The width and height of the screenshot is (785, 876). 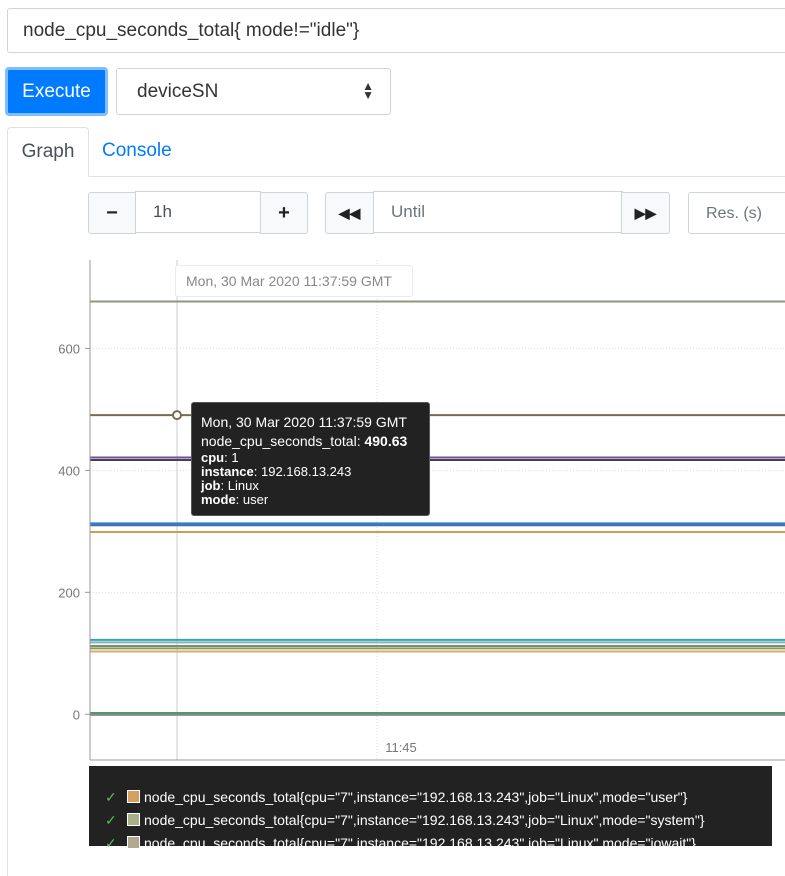 I want to click on tab-console: Console, so click(x=137, y=151).